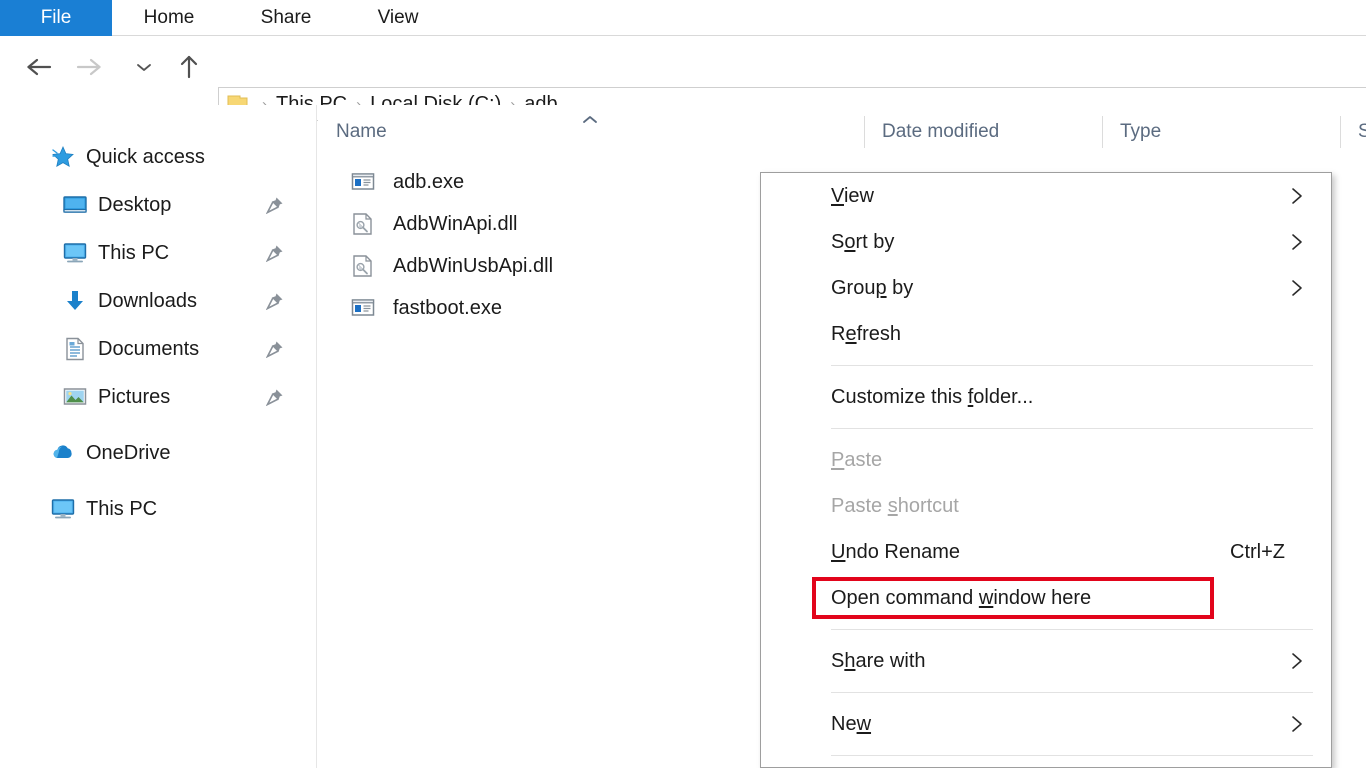 This screenshot has width=1366, height=768. Describe the element at coordinates (145, 156) in the screenshot. I see `sidebar-item-label: Quick access` at that location.